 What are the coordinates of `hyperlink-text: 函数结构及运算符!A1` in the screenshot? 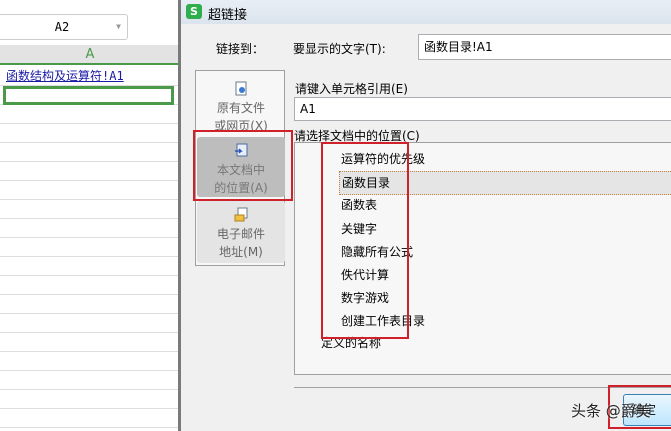 It's located at (90, 76).